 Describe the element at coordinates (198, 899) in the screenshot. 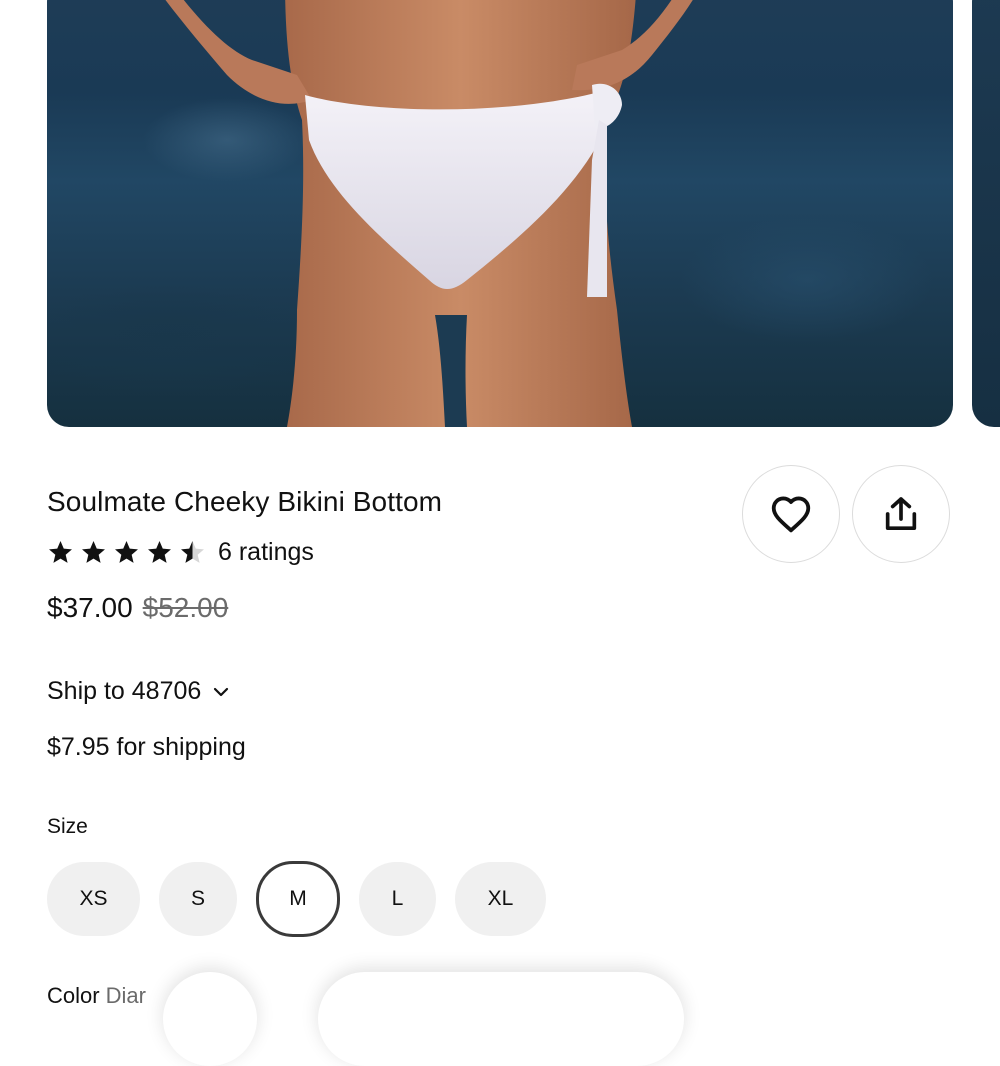

I see `size-option-s: S` at that location.